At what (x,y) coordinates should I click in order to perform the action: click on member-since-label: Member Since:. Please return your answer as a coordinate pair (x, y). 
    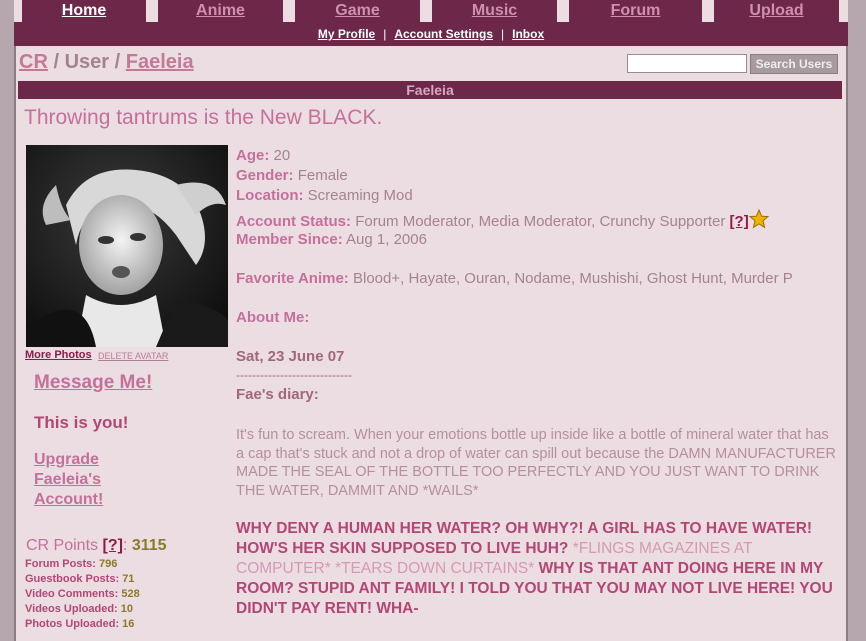
    Looking at the image, I should click on (289, 239).